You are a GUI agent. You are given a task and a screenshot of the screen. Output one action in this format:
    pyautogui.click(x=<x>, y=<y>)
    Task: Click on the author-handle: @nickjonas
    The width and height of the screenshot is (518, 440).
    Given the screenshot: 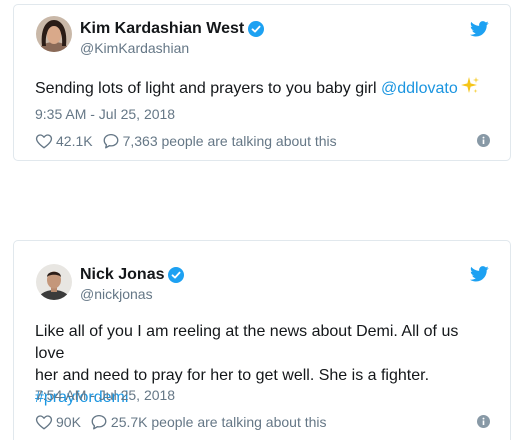 What is the action you would take?
    pyautogui.click(x=132, y=294)
    